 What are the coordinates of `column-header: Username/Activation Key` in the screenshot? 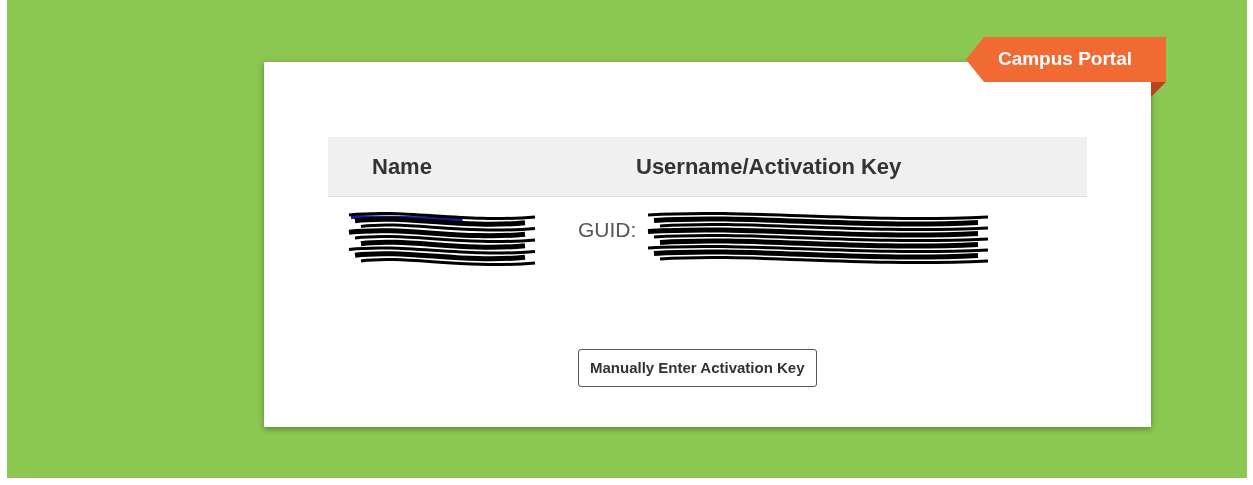 It's located at (769, 167).